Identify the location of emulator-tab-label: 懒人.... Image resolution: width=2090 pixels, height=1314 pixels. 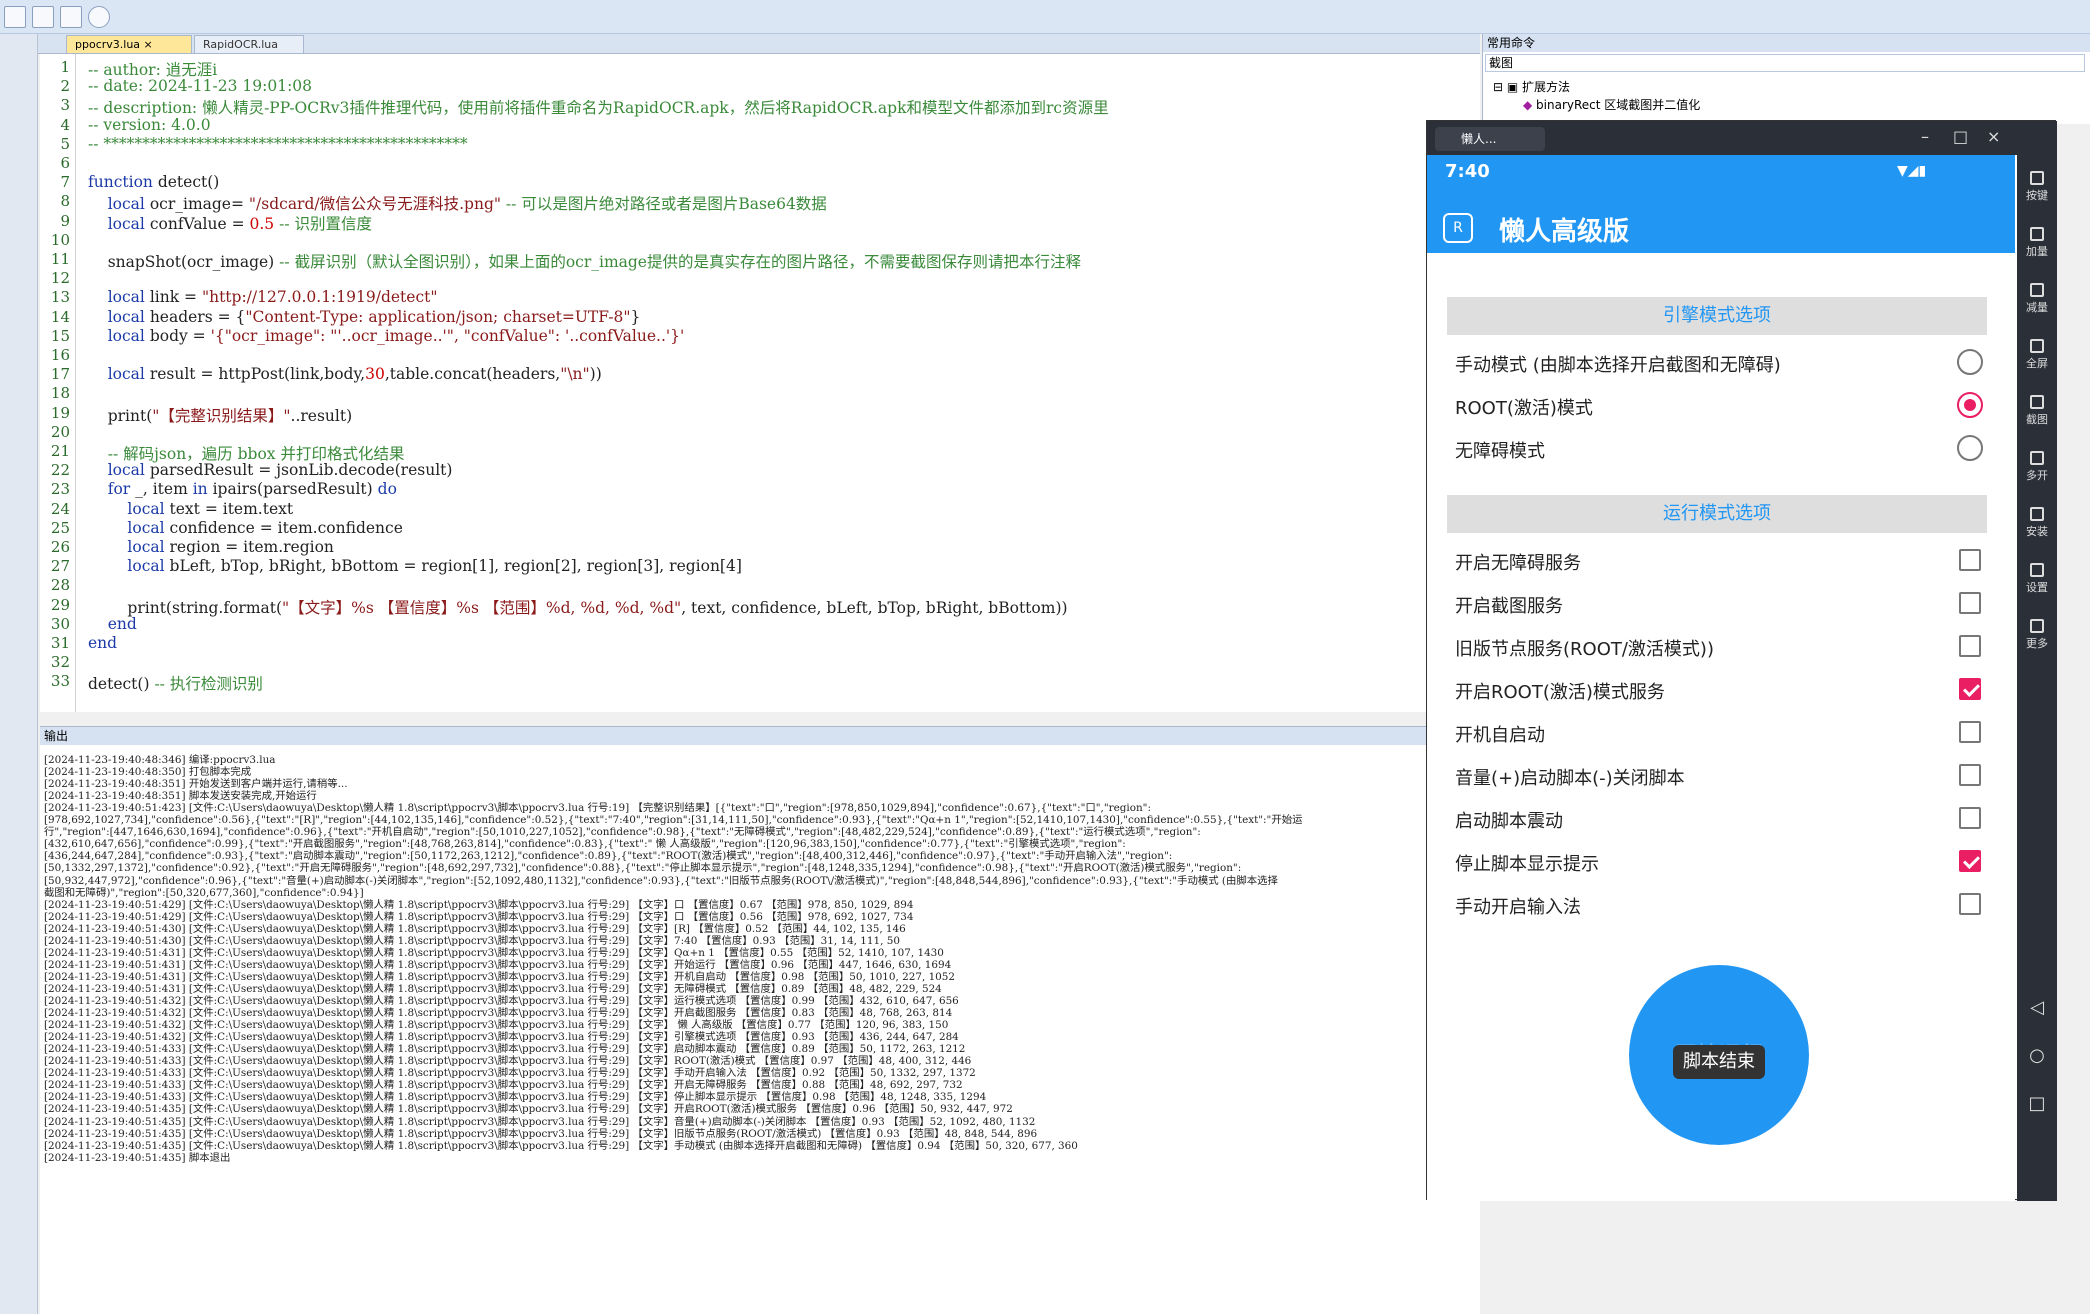
(1479, 139).